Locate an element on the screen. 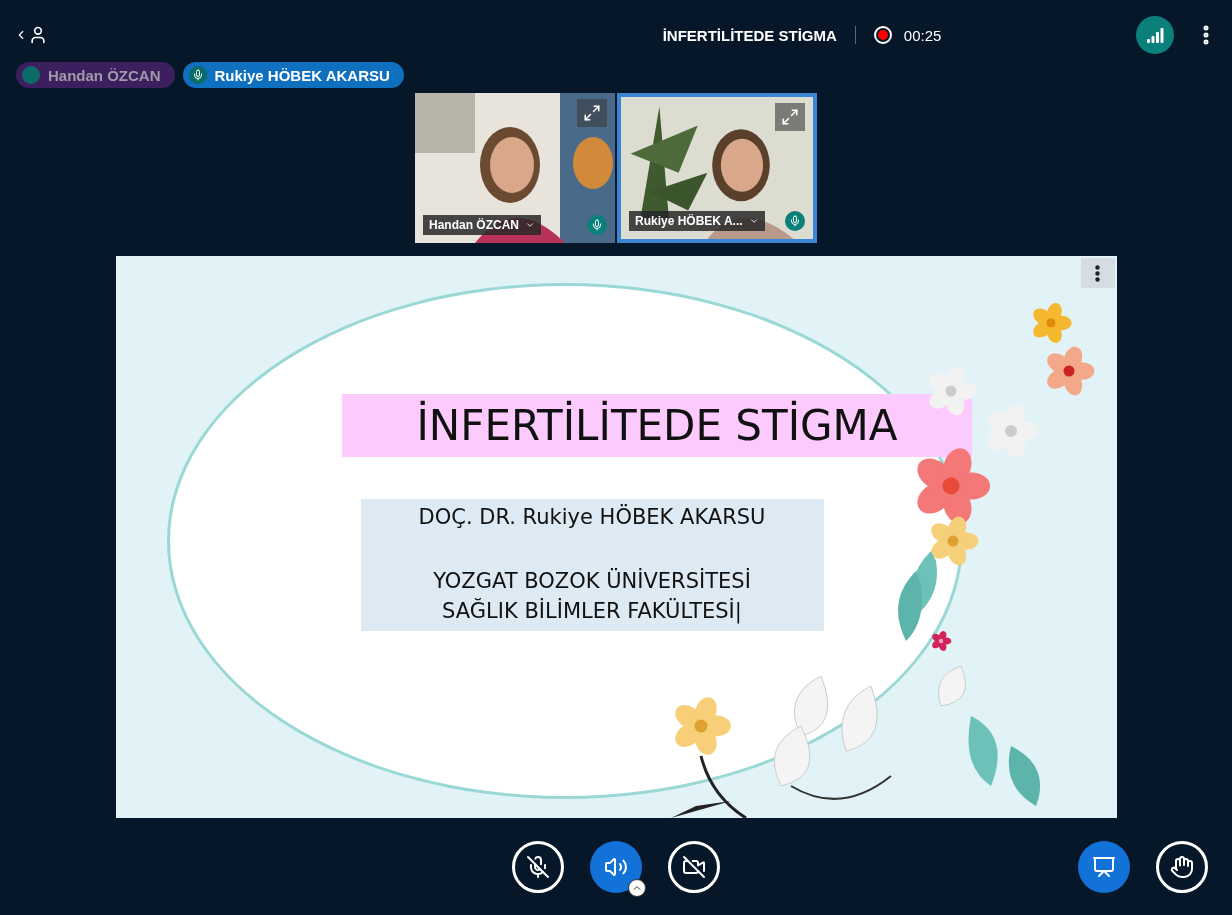  hand-toggle-button is located at coordinates (1182, 866).